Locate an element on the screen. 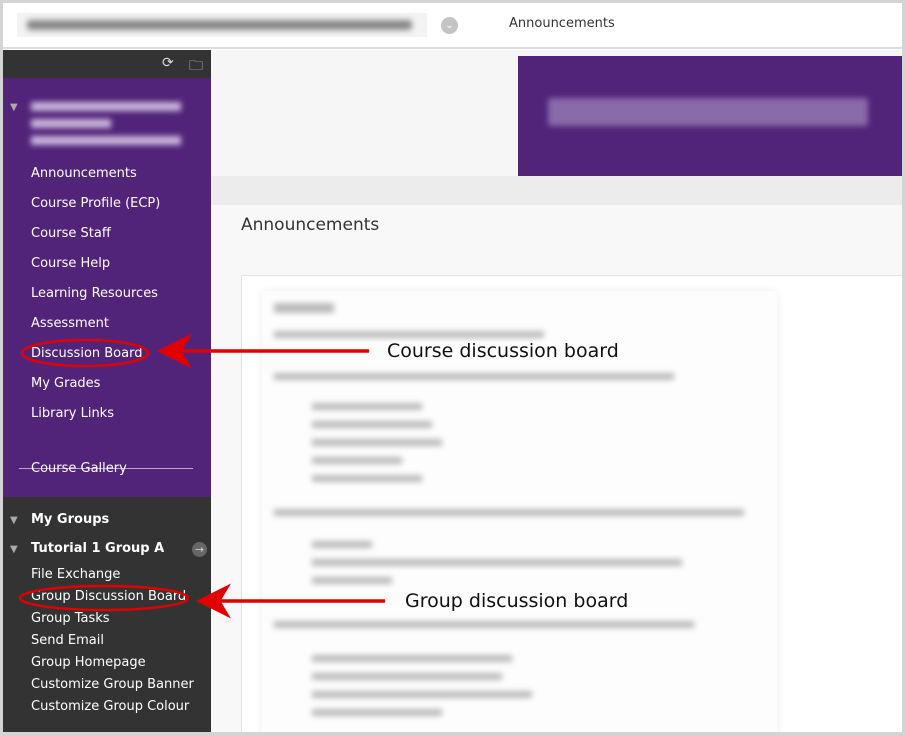 This screenshot has width=905, height=735. annotation-course-discussion: Course discussion board is located at coordinates (503, 351).